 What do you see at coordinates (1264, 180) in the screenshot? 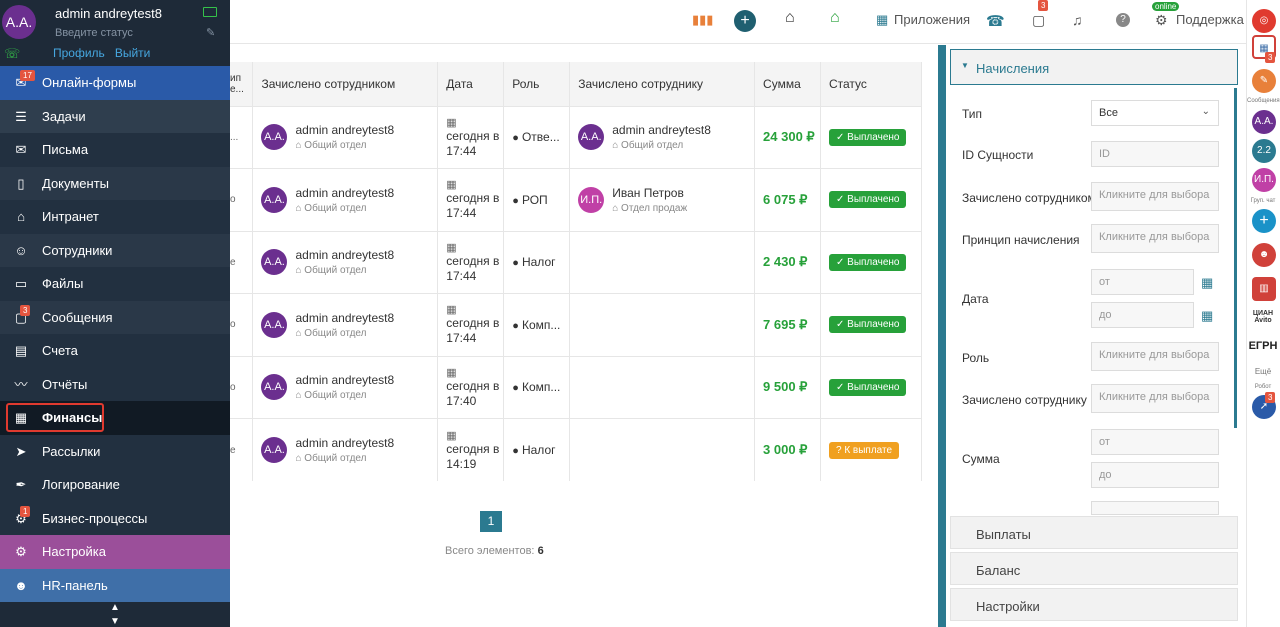
I see `quickbar-avatar: И.П.` at bounding box center [1264, 180].